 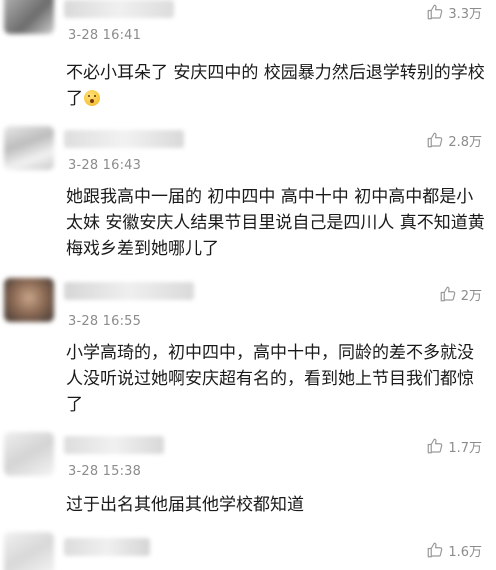 What do you see at coordinates (92, 98) in the screenshot?
I see `shocked-face-emoji-icon` at bounding box center [92, 98].